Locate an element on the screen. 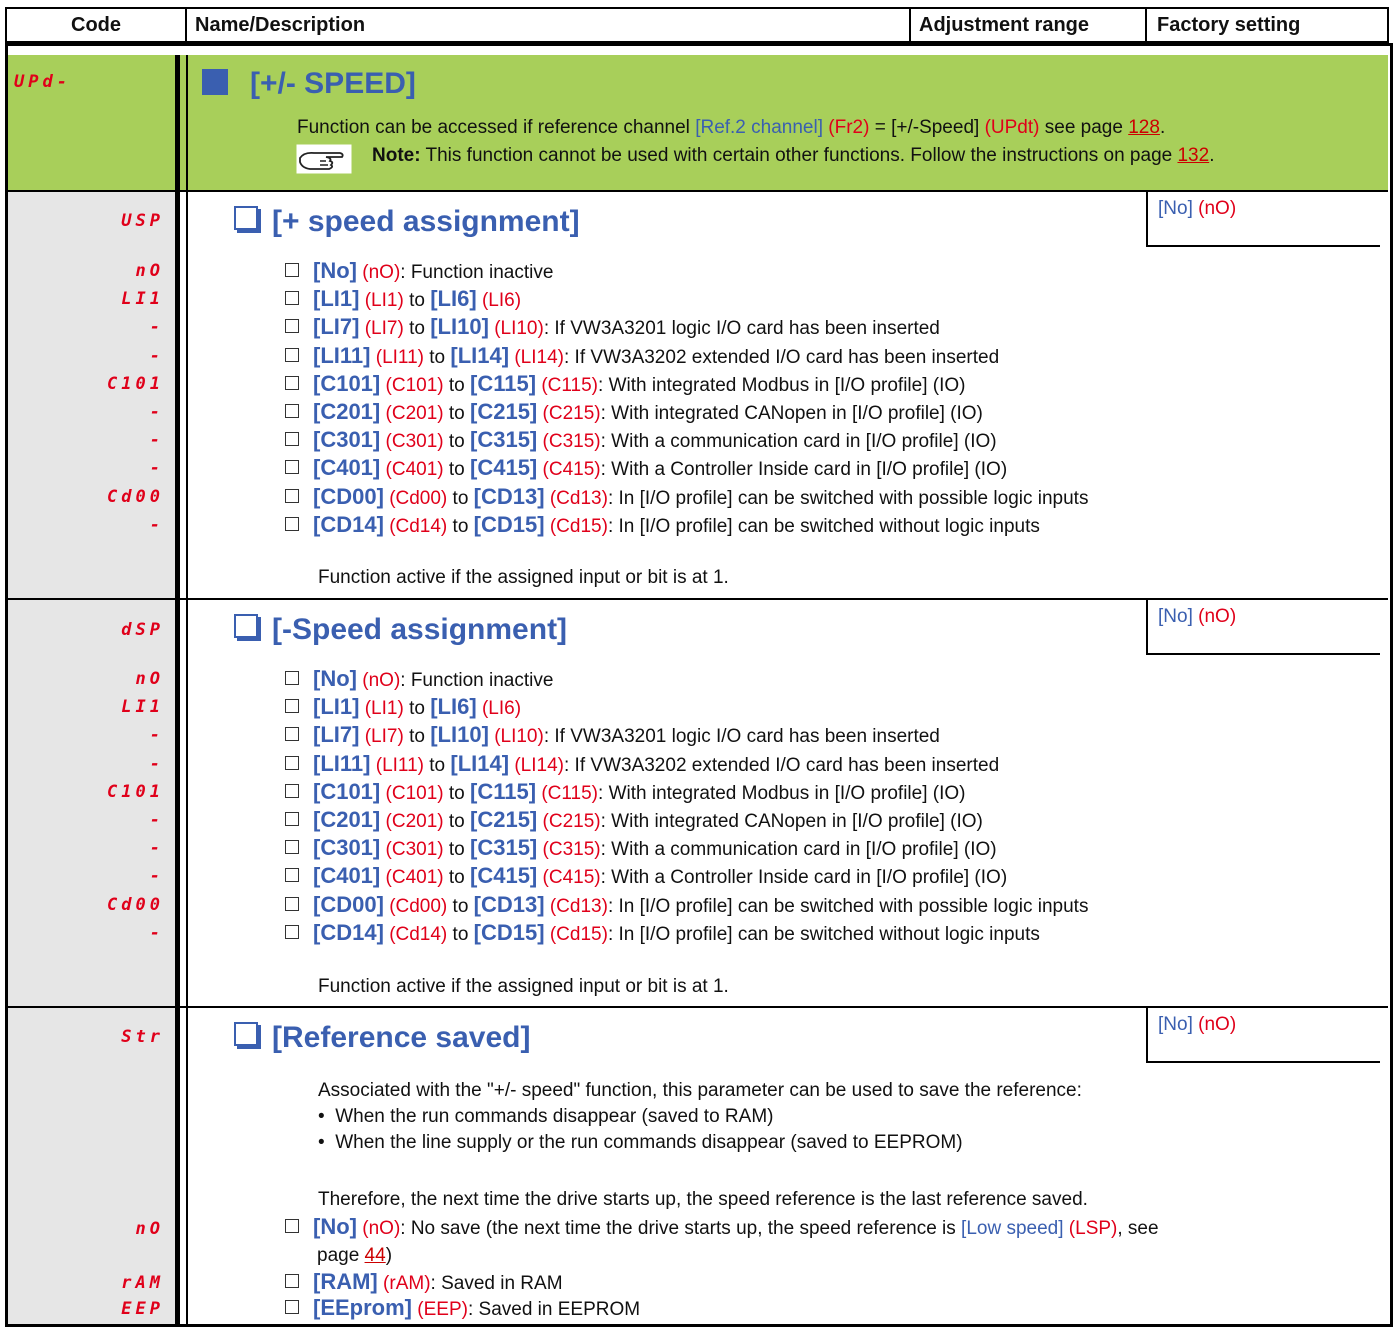 This screenshot has width=1397, height=1334. str-opt-no-code: (nO) is located at coordinates (381, 1228).